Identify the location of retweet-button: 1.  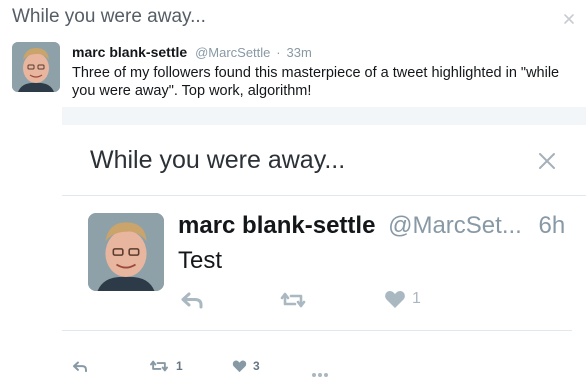
(165, 366).